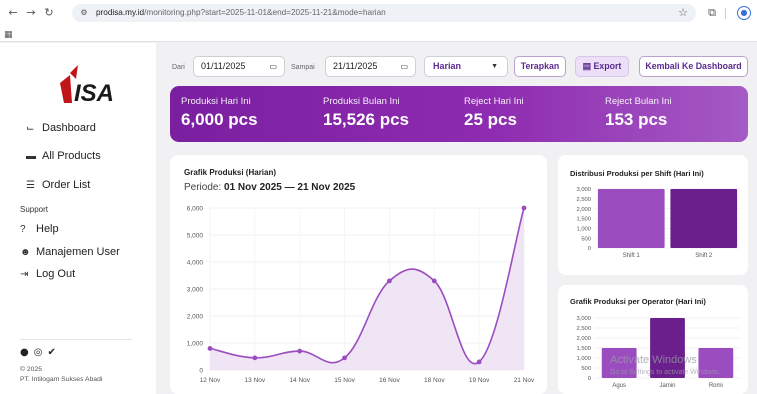 This screenshot has width=757, height=394. What do you see at coordinates (366, 119) in the screenshot?
I see `stat-value: 15,526 pcs` at bounding box center [366, 119].